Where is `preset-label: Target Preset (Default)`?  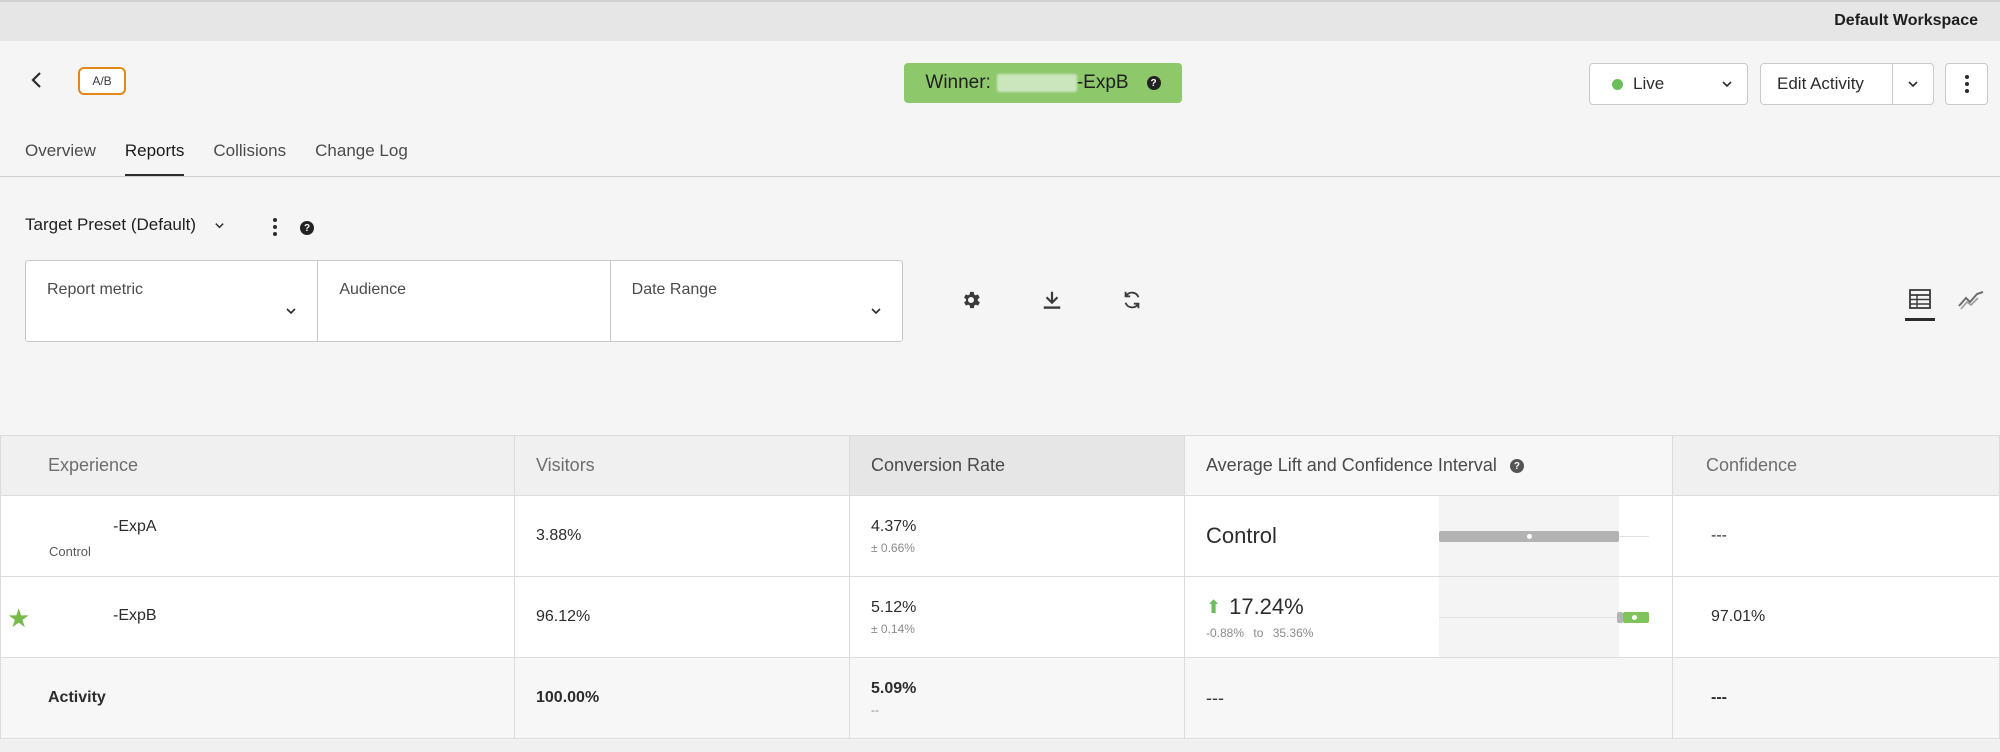 preset-label: Target Preset (Default) is located at coordinates (111, 224).